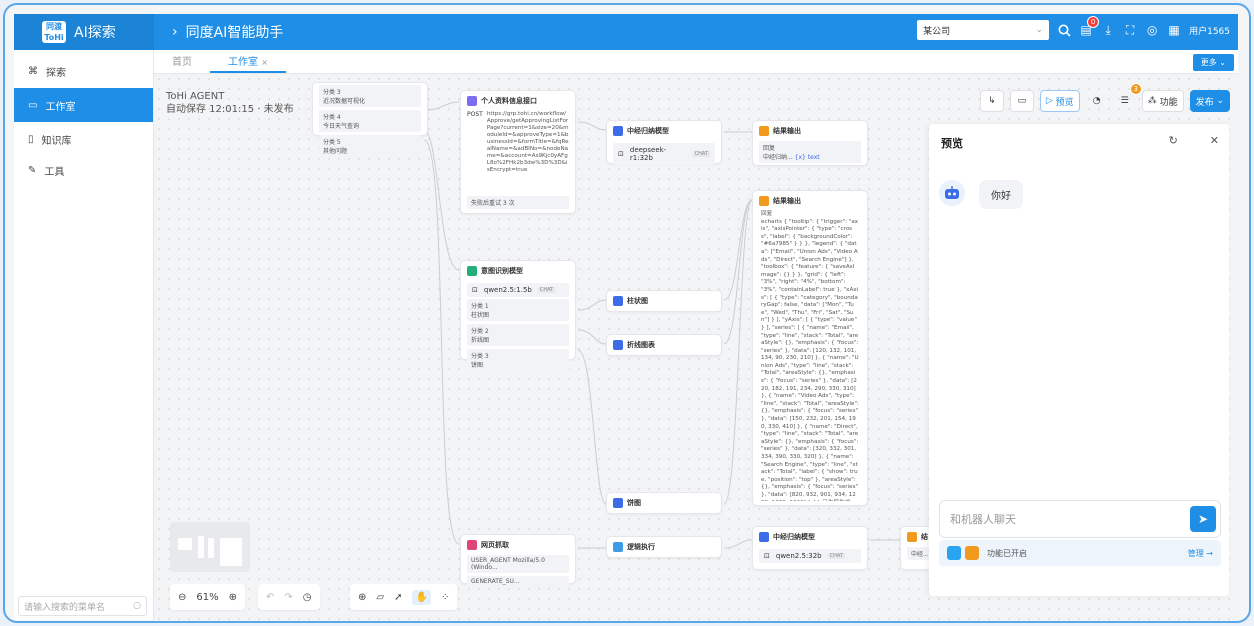 The width and height of the screenshot is (1254, 626). Describe the element at coordinates (59, 37) in the screenshot. I see `logo-char: Hi` at that location.